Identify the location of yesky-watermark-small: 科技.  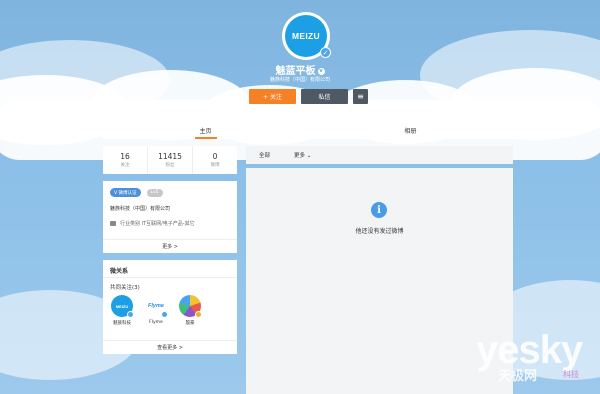
(571, 374).